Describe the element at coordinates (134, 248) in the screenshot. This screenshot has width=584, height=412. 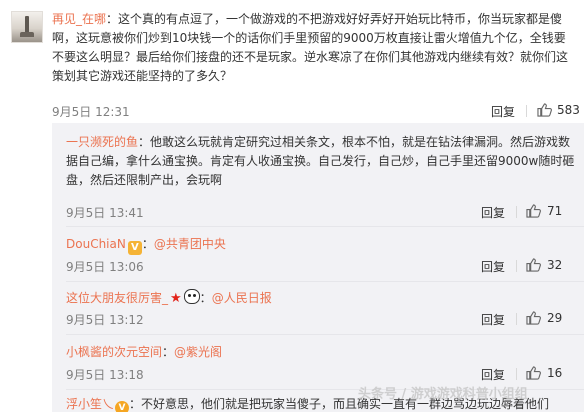
I see `vip-badge-icon: V` at that location.